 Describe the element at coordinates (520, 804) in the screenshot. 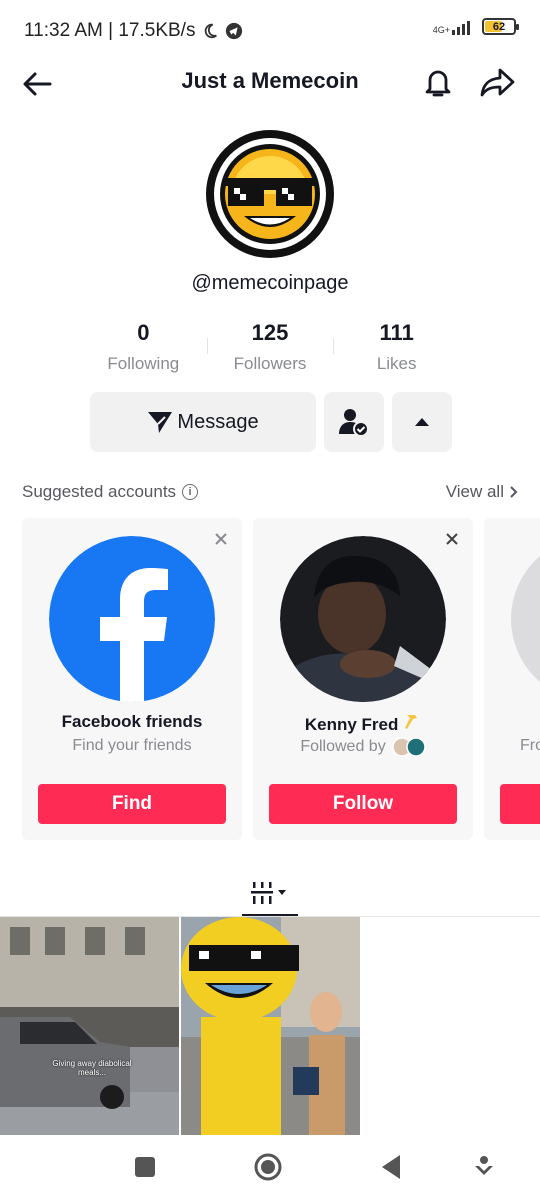

I see `partial-card-button` at that location.